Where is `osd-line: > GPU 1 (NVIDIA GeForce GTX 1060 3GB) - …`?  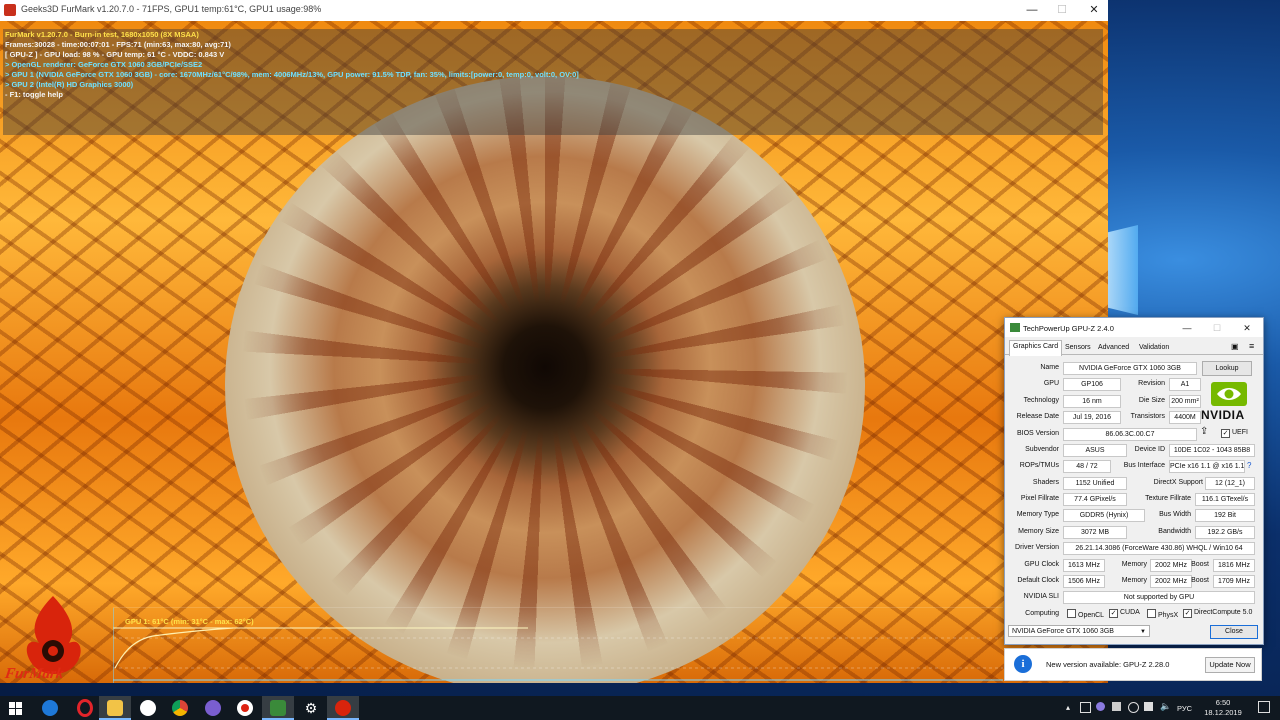 osd-line: > GPU 1 (NVIDIA GeForce GTX 1060 3GB) - … is located at coordinates (292, 74).